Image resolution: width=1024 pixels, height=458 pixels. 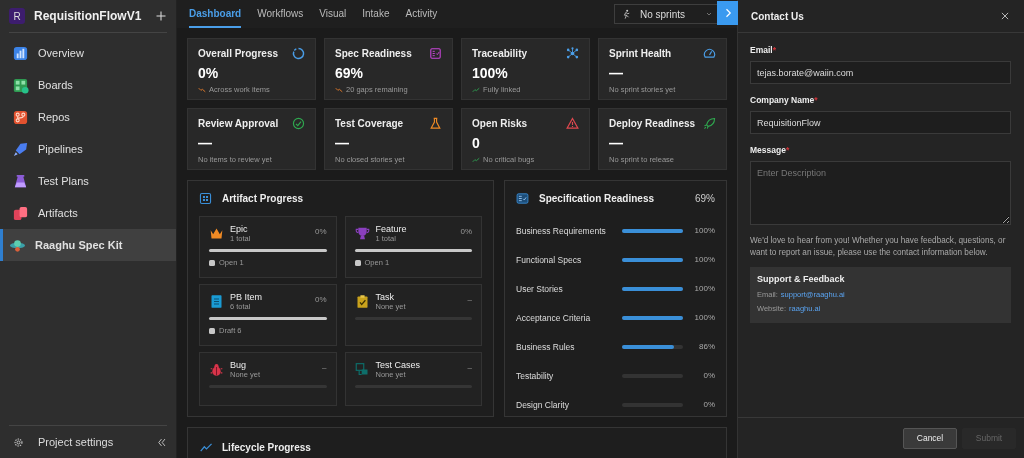 What do you see at coordinates (535, 375) in the screenshot?
I see `readiness-label: Testability` at bounding box center [535, 375].